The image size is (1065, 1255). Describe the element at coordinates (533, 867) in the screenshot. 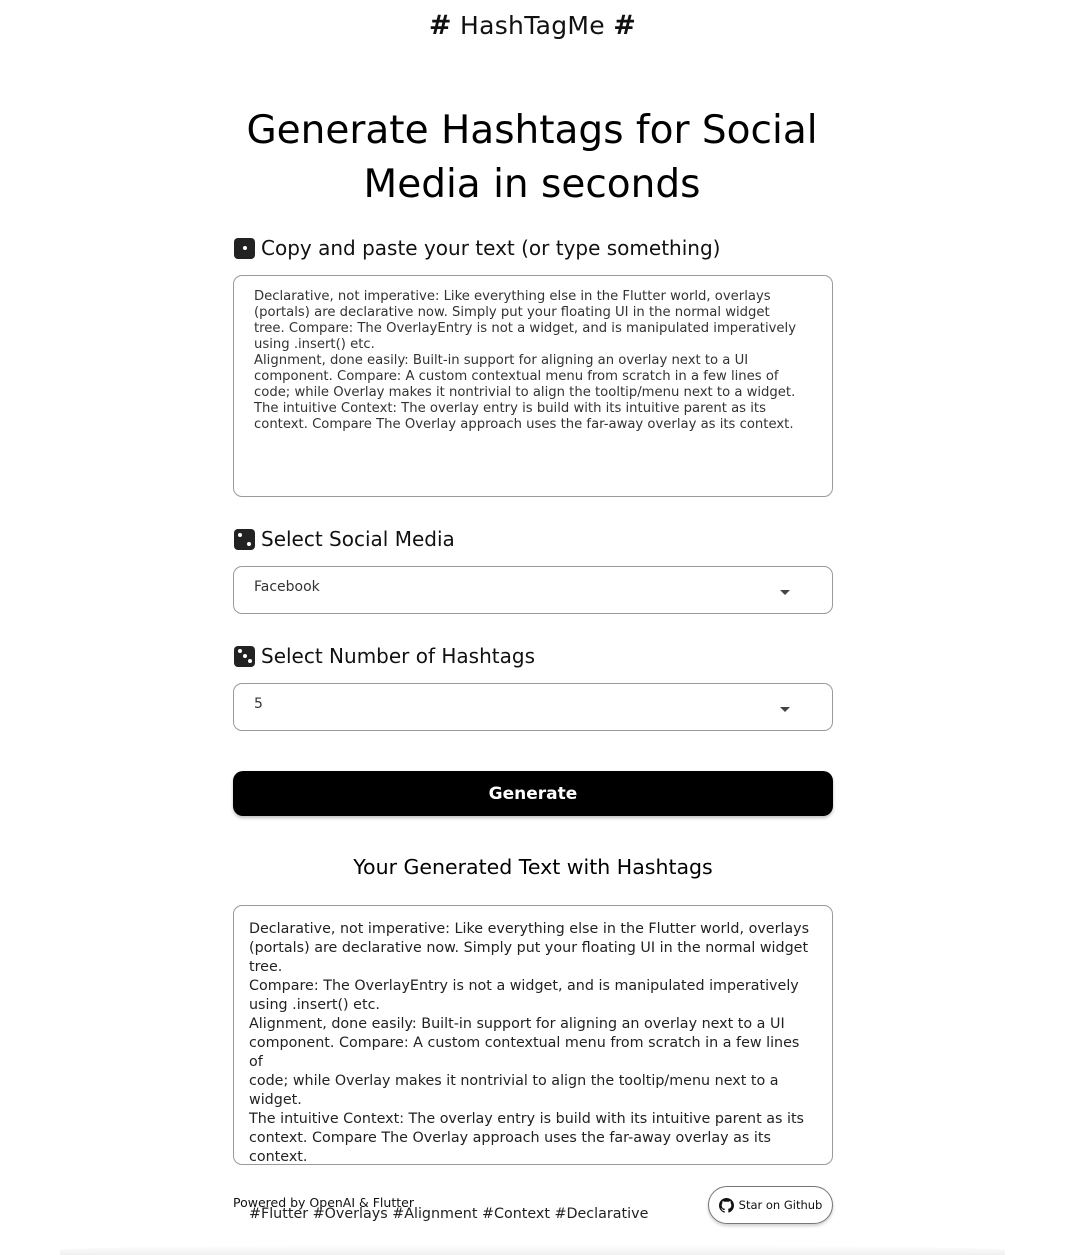

I see `result-title: Your Generated Text with Hashtags` at that location.